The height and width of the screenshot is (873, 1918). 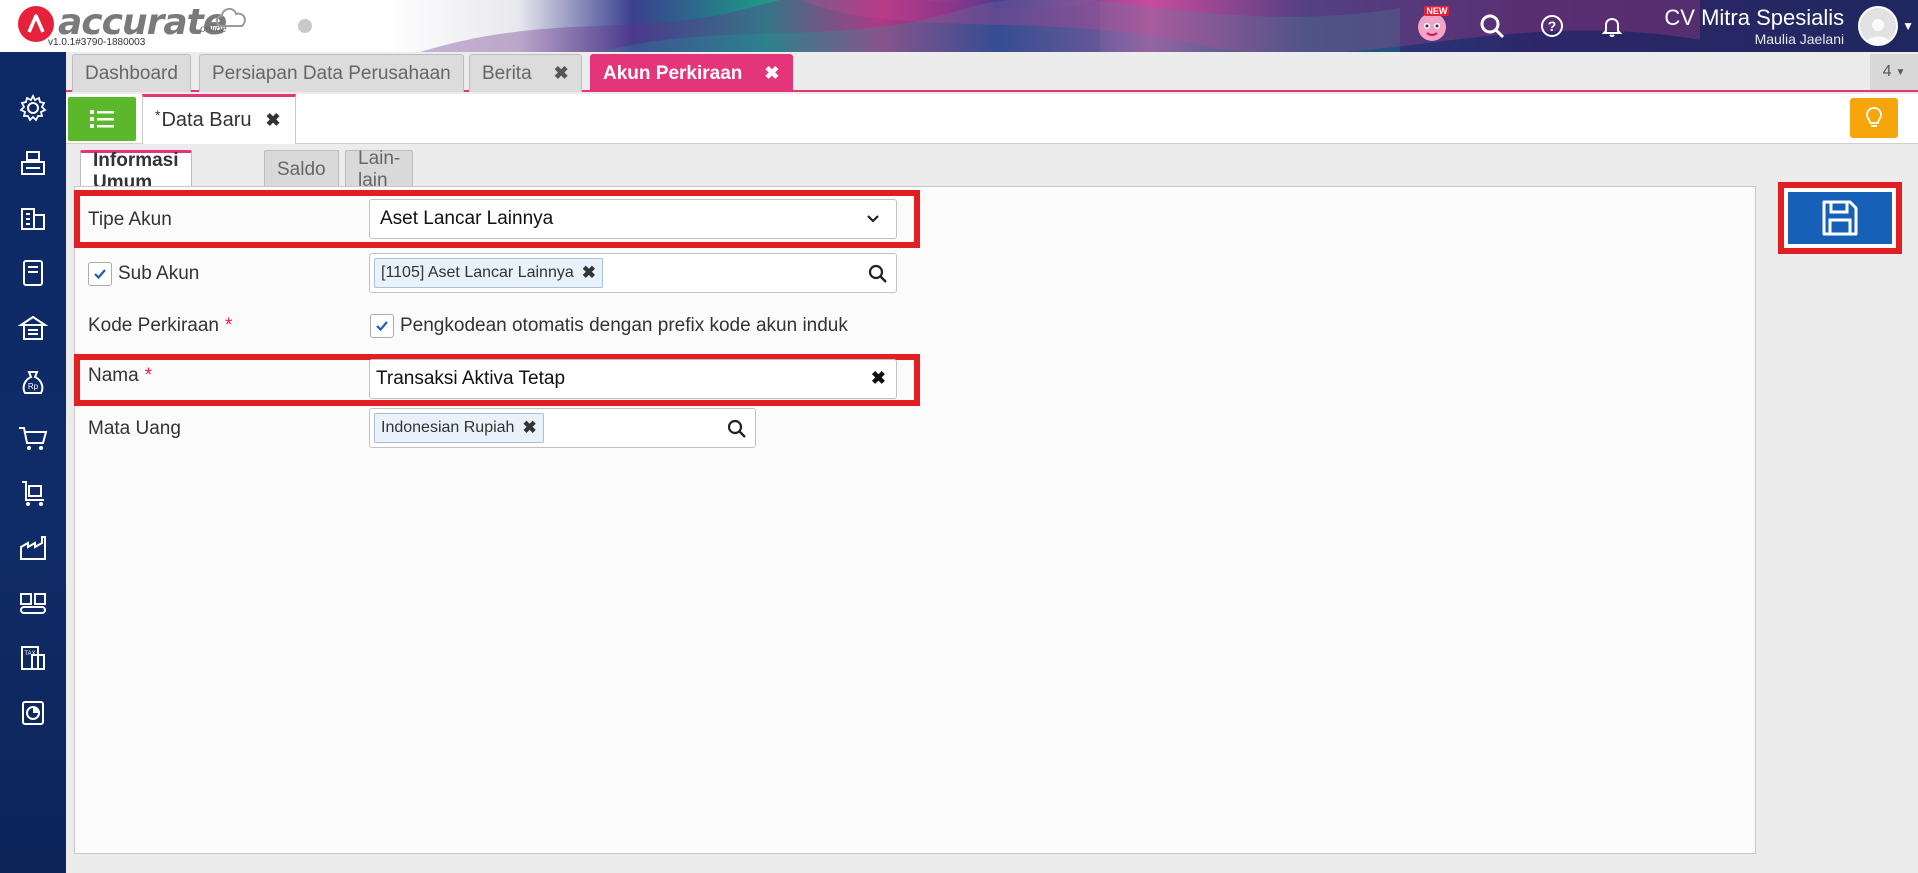 I want to click on tab-saldo: Saldo, so click(x=301, y=169).